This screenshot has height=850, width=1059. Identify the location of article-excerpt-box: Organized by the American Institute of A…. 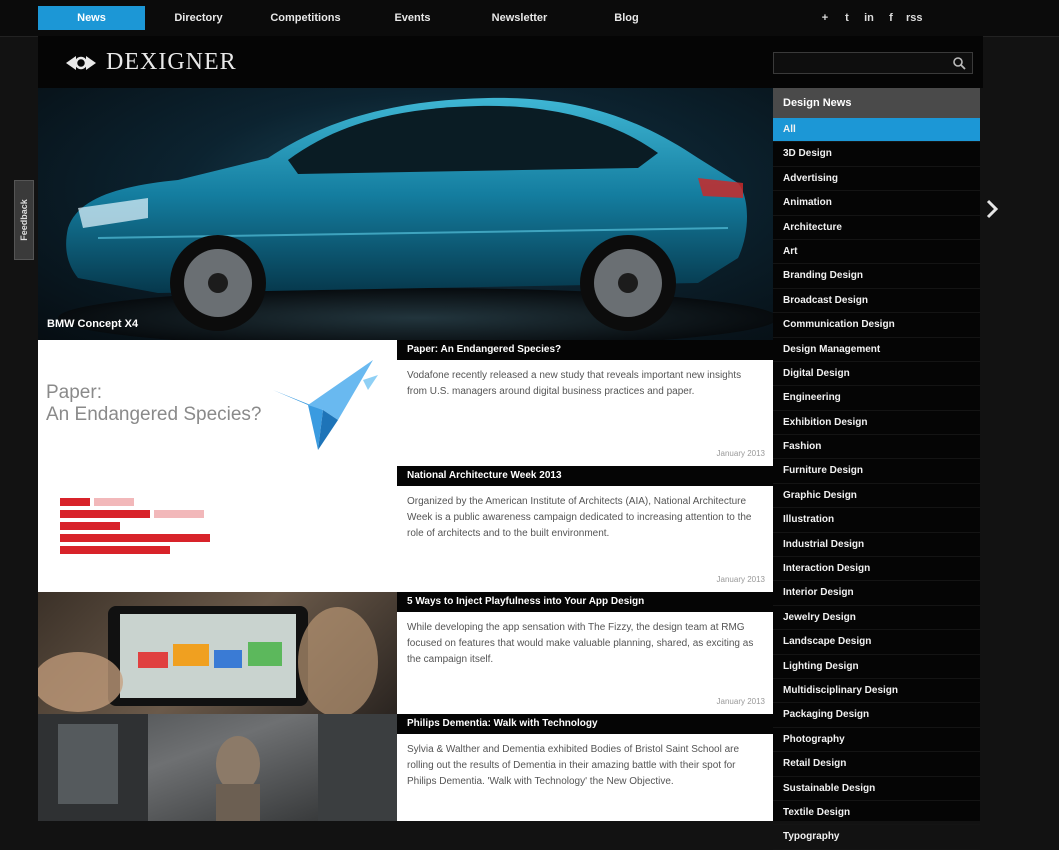
(585, 539).